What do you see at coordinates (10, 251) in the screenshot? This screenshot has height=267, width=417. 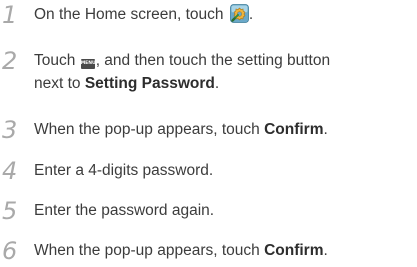 I see `step-number: 6` at bounding box center [10, 251].